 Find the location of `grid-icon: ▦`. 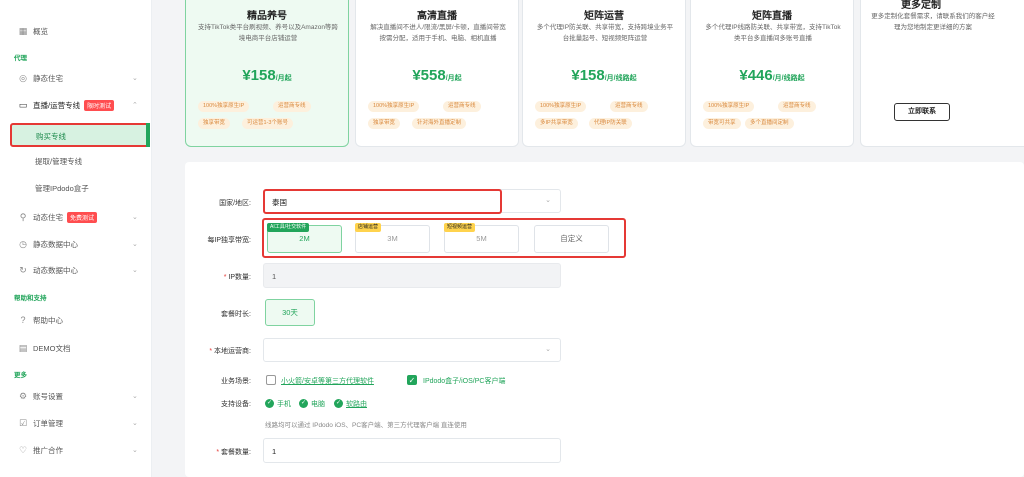

grid-icon: ▦ is located at coordinates (23, 31).